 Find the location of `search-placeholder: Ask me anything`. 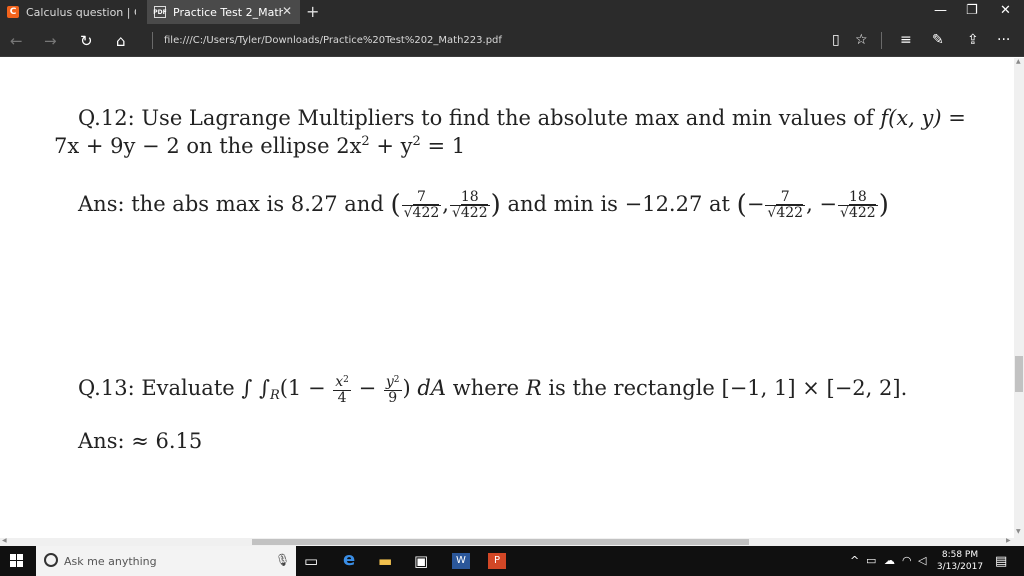

search-placeholder: Ask me anything is located at coordinates (110, 561).